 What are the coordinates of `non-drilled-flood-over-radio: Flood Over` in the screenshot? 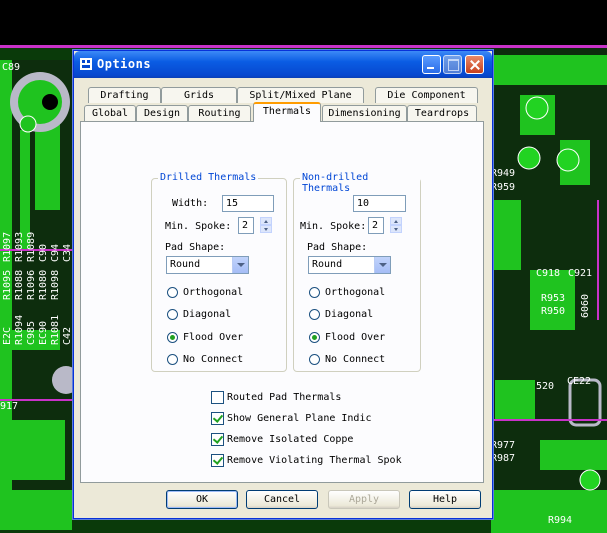 It's located at (347, 338).